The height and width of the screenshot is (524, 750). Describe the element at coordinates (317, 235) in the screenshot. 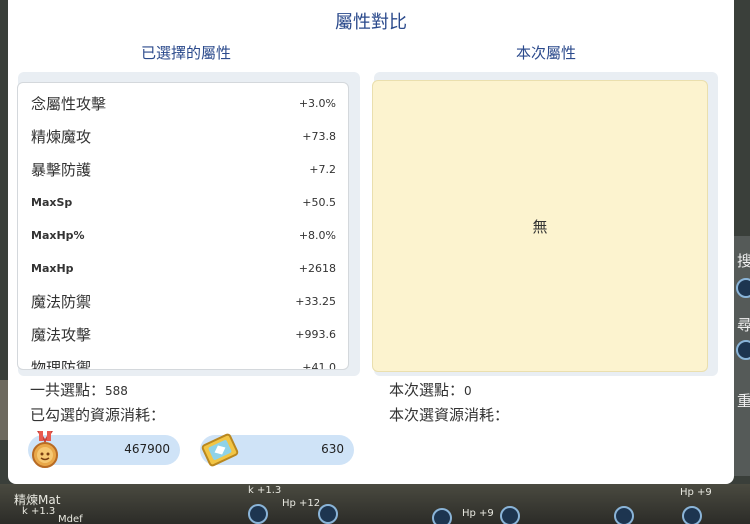

I see `attribute-value: +8.0%` at that location.